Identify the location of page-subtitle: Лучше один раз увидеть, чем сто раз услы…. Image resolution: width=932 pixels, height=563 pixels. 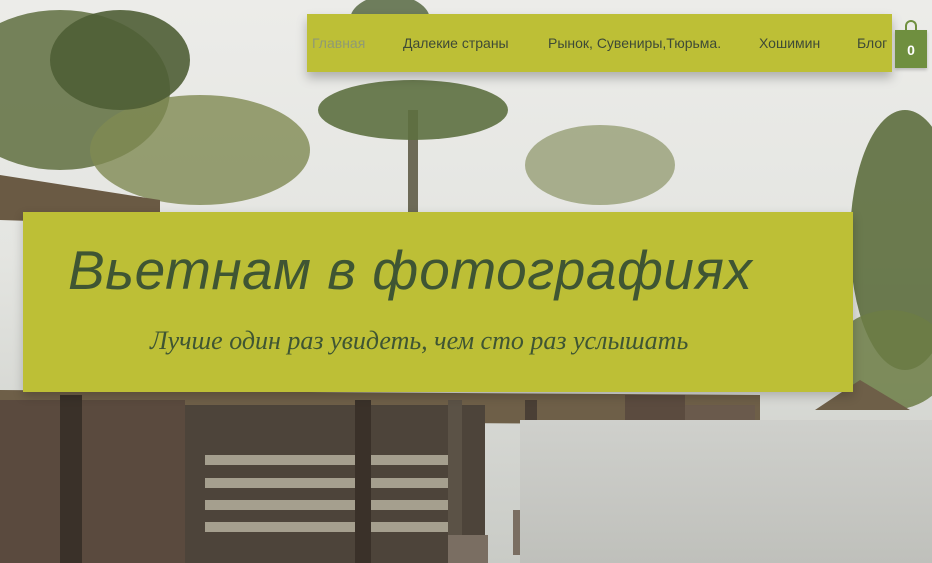
(419, 340).